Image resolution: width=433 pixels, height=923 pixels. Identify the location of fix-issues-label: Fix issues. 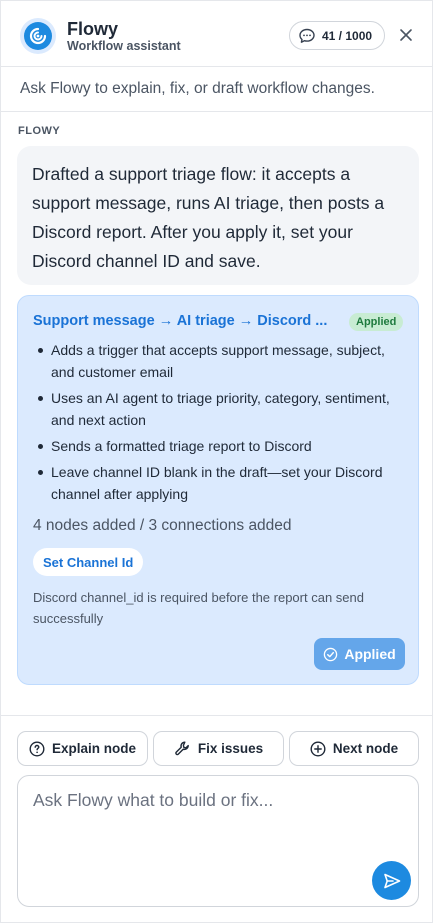
(230, 748).